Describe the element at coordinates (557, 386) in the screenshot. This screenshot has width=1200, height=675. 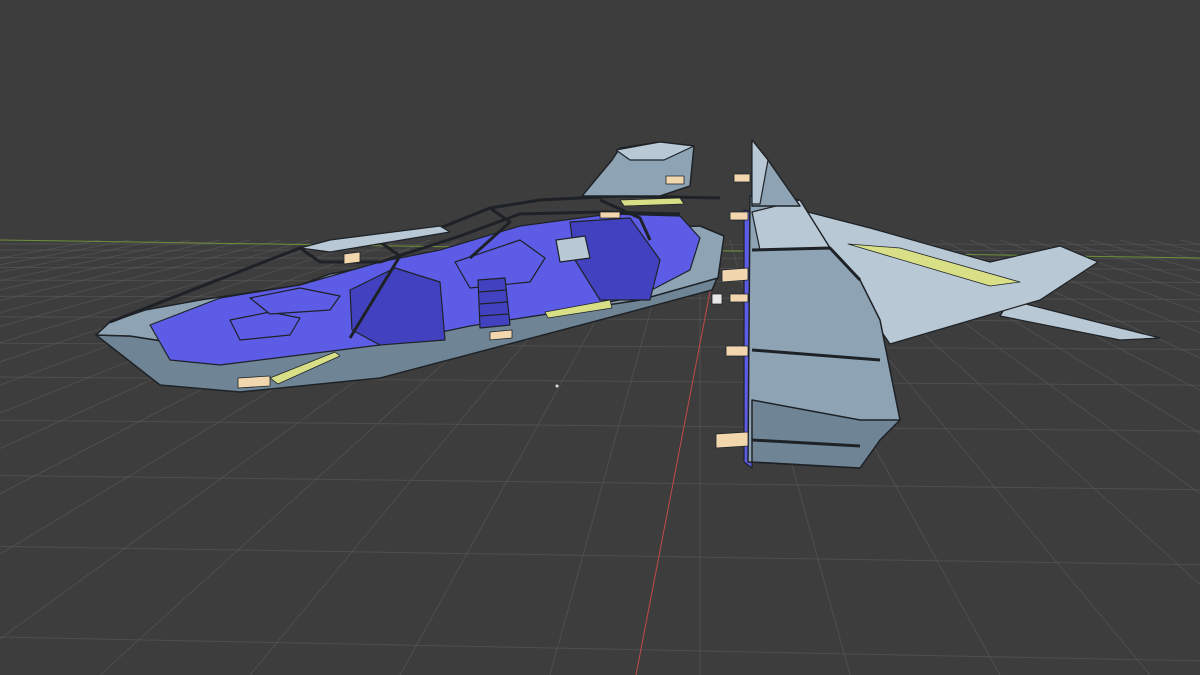
I see `3d-cursor-dot` at that location.